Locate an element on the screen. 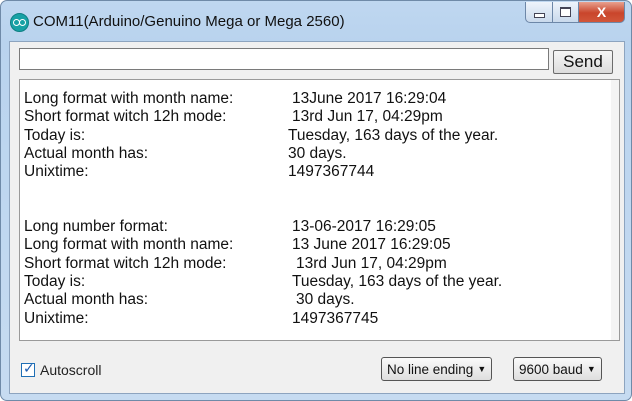  maximize-icon is located at coordinates (565, 12).